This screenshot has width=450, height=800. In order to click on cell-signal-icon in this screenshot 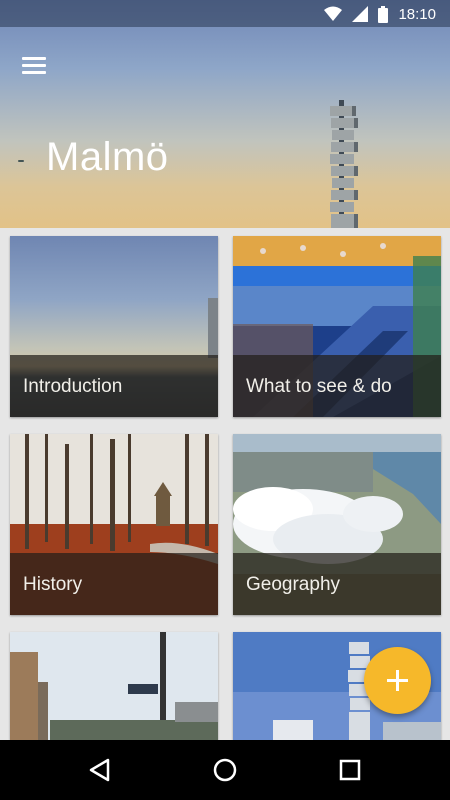, I will do `click(360, 14)`.